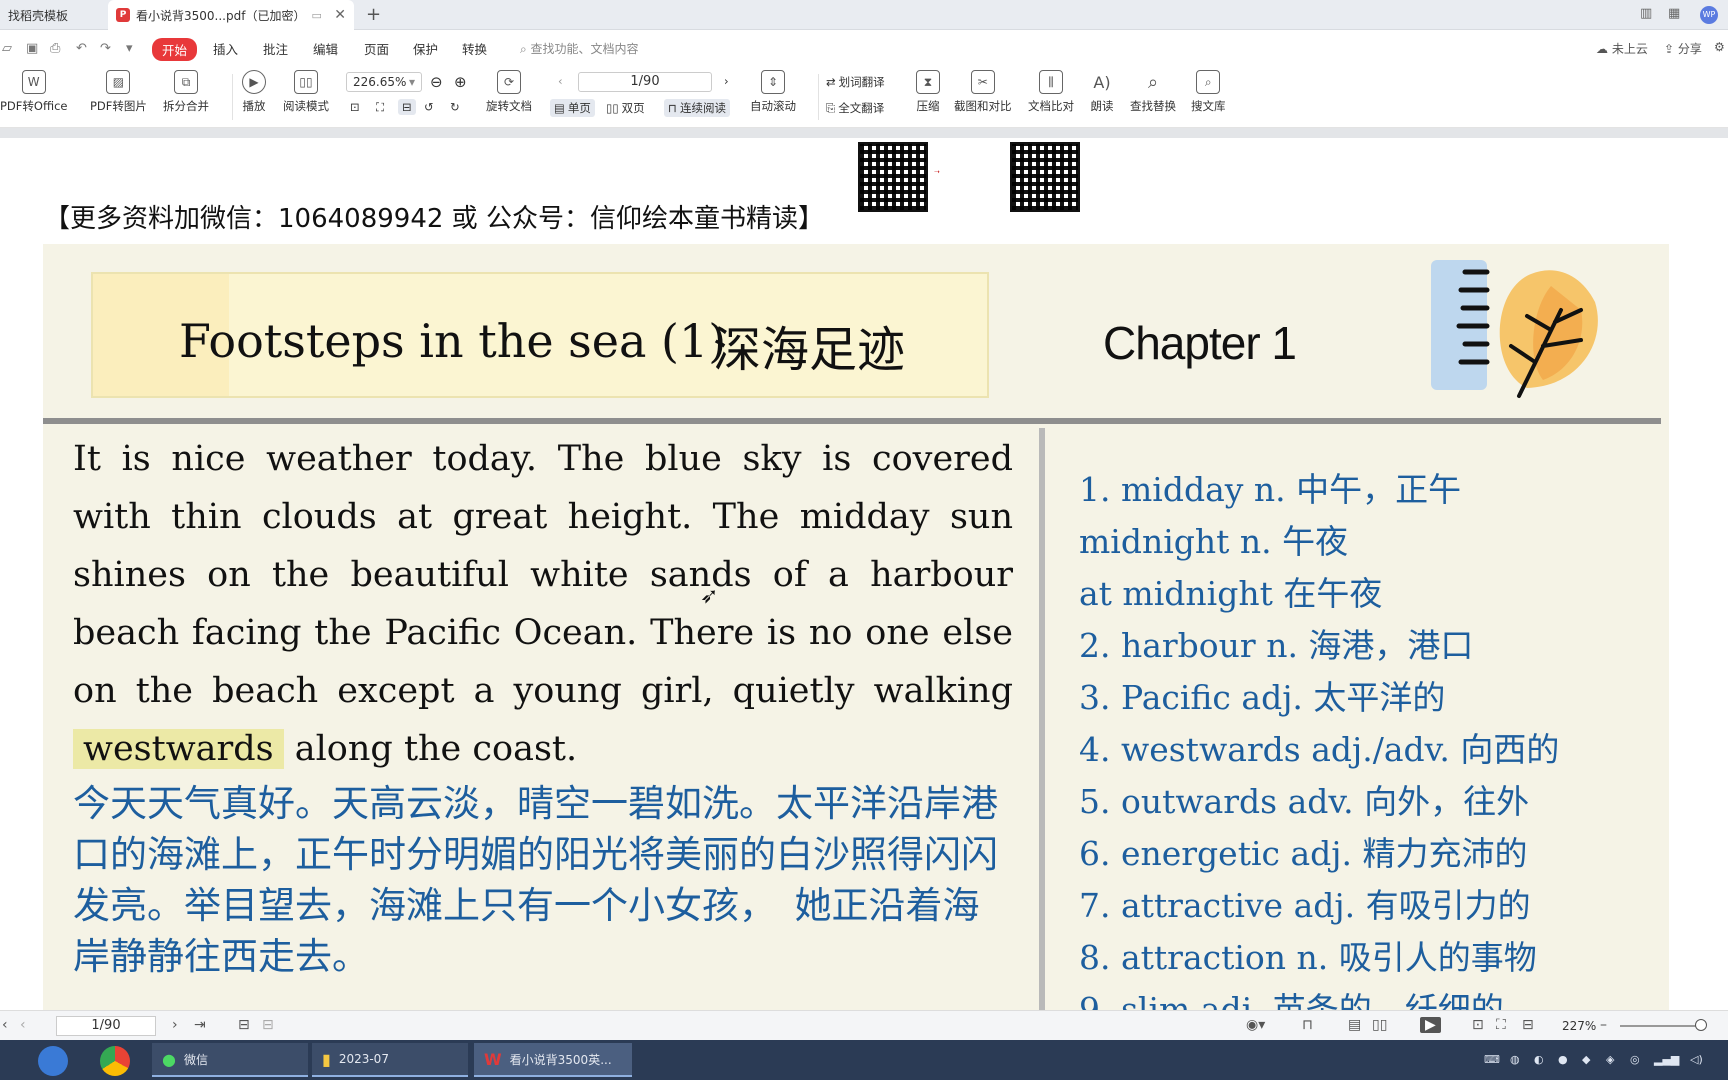 The width and height of the screenshot is (1728, 1080). What do you see at coordinates (474, 48) in the screenshot?
I see `menu-tab-convert: 转换` at bounding box center [474, 48].